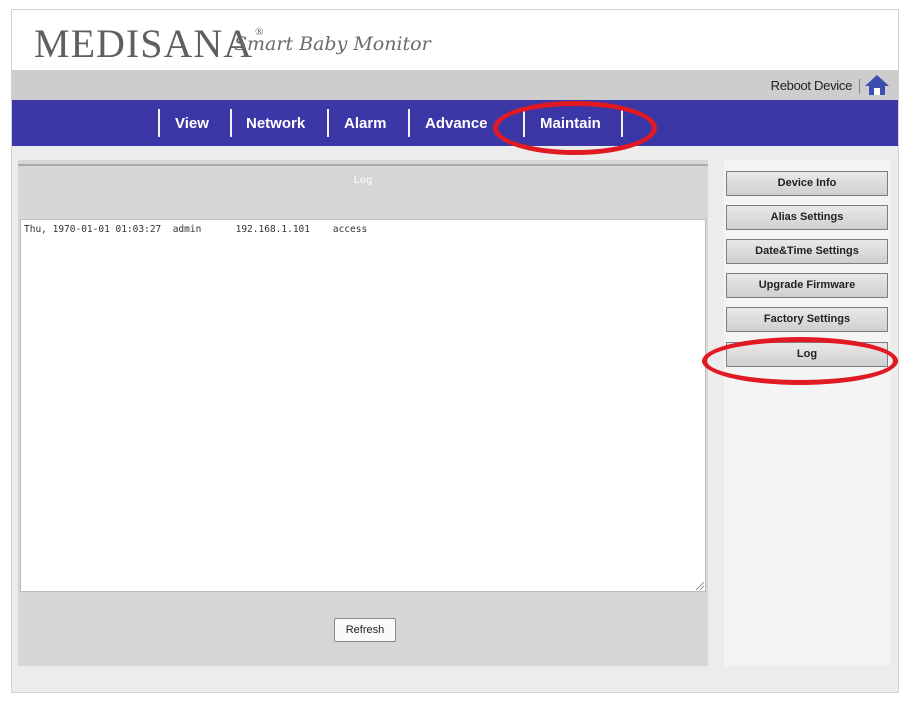  I want to click on nav-tab-maintain: Maintain, so click(570, 123).